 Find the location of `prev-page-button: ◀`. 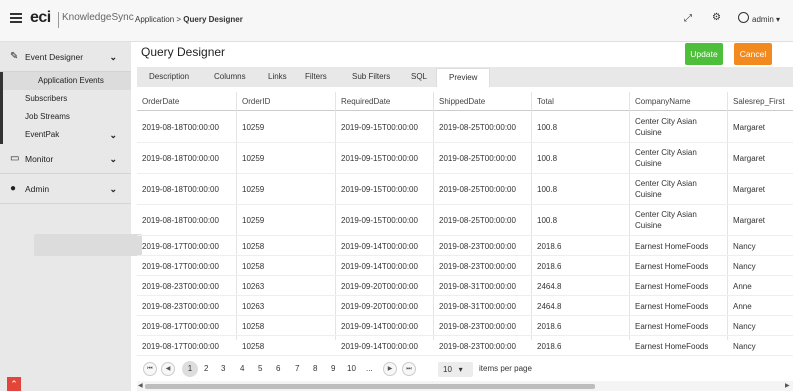

prev-page-button: ◀ is located at coordinates (168, 369).